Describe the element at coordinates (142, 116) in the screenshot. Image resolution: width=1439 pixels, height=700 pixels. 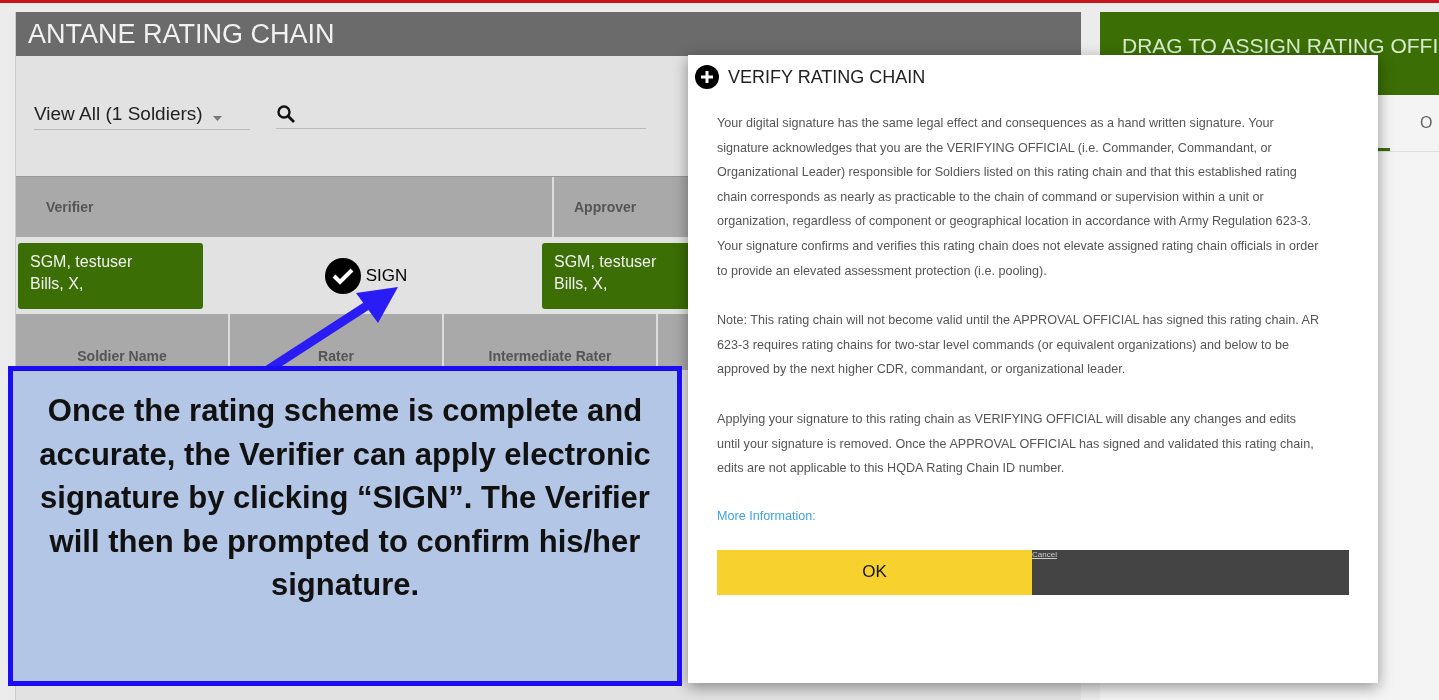
I see `view-filter-dropdown: View All (1 Soldiers)` at that location.